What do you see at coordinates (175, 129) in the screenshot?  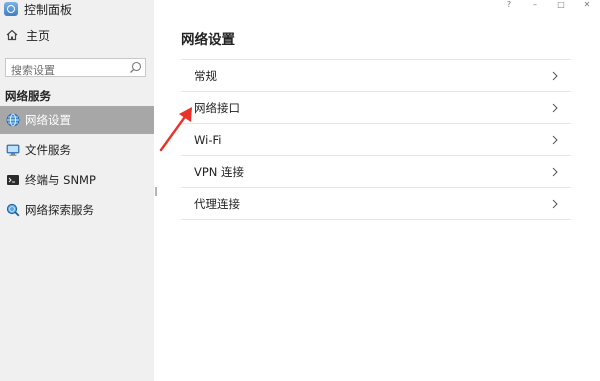 I see `red-annotation-arrow-icon` at bounding box center [175, 129].